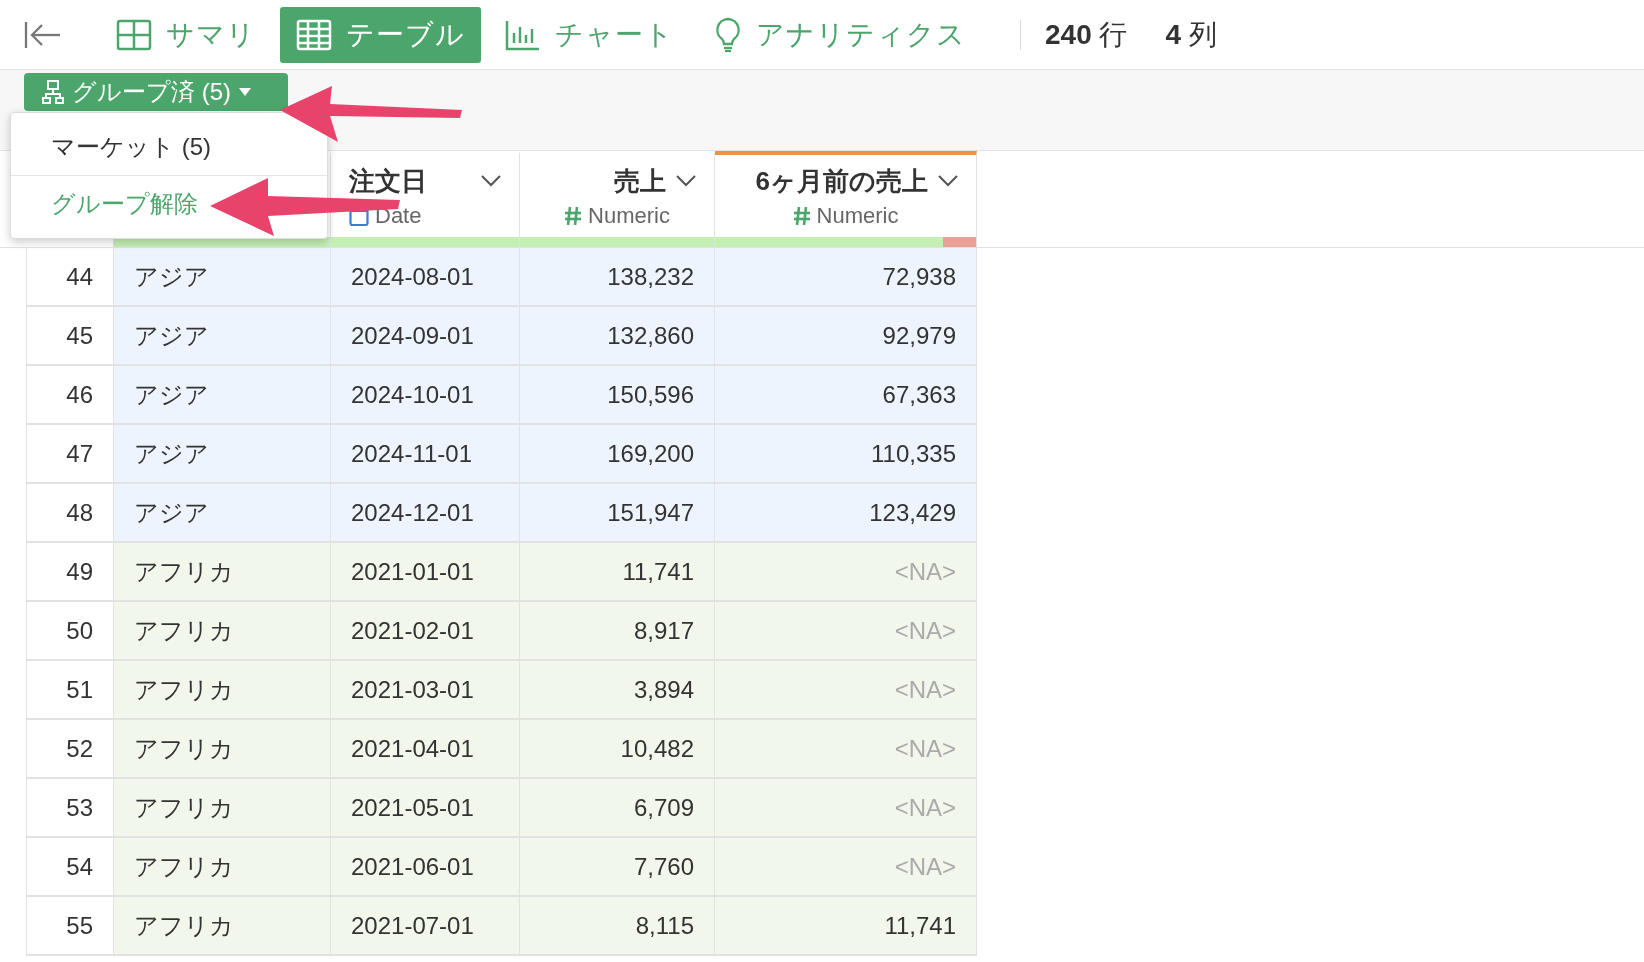 The height and width of the screenshot is (962, 1644). Describe the element at coordinates (846, 335) in the screenshot. I see `table-cell: 92,979` at that location.